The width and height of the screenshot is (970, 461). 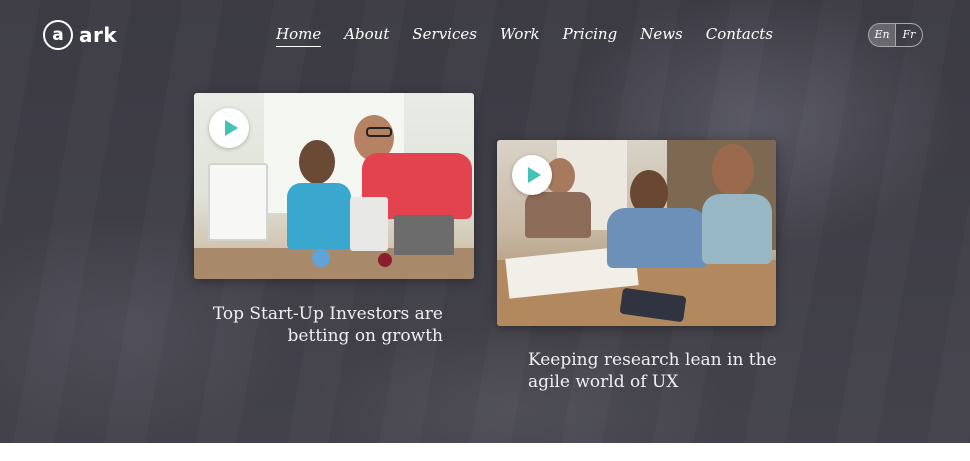 I want to click on nav-item-news: News, so click(x=661, y=34).